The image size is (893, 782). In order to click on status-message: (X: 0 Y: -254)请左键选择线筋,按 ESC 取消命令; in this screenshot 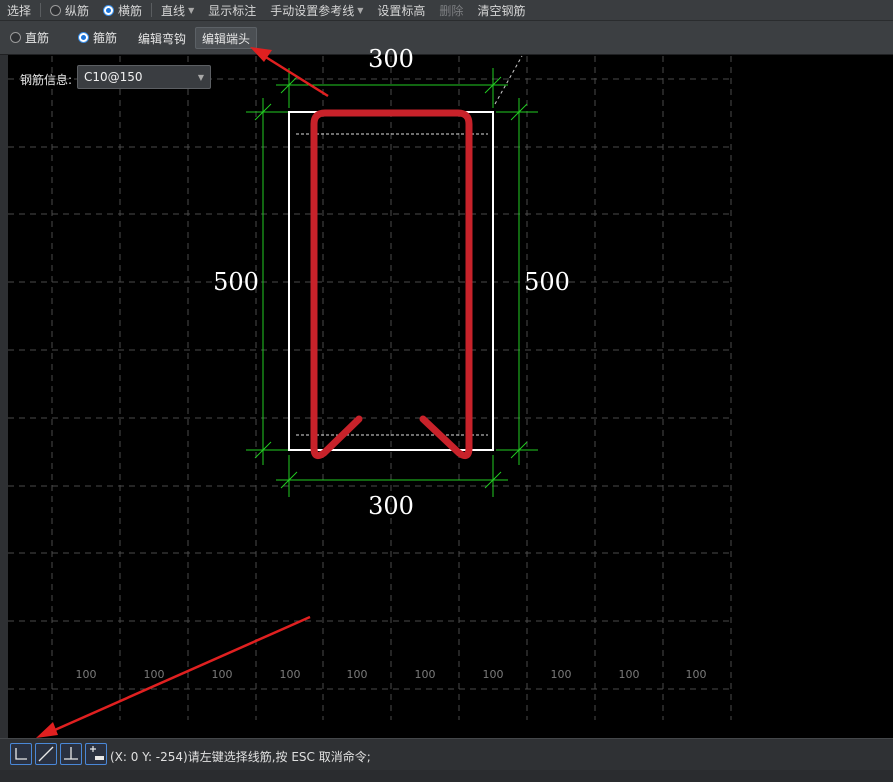, I will do `click(240, 757)`.